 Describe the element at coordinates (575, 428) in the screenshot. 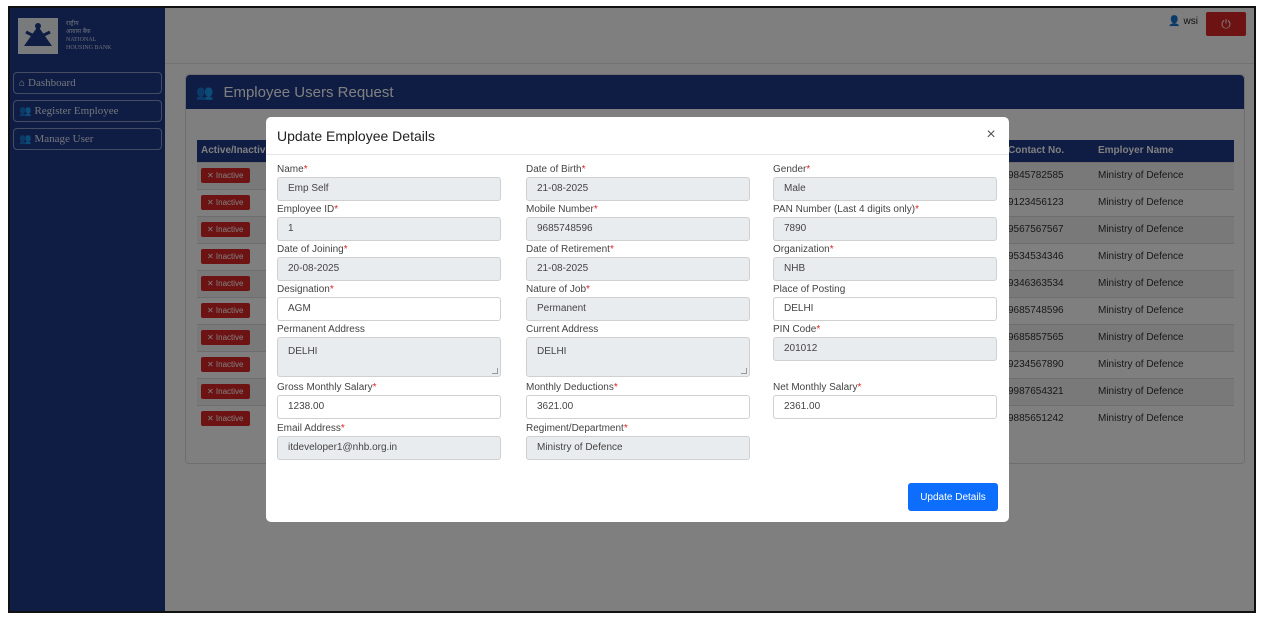

I see `field-label: Regiment/Department` at that location.